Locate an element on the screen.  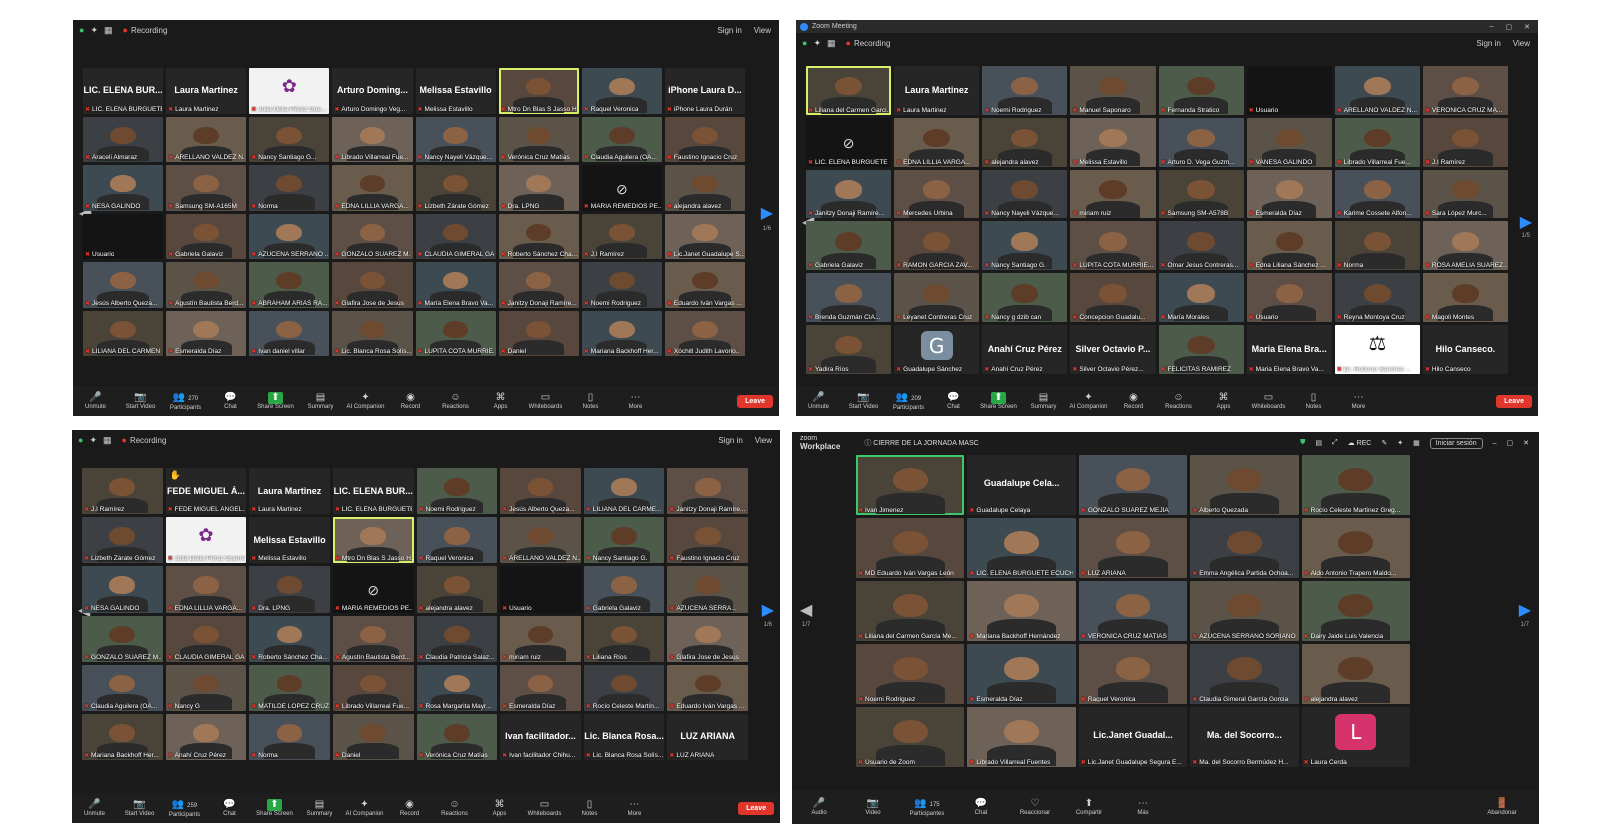
participant-tile: ✖ Verónica Cruz Matías is located at coordinates (538, 139).